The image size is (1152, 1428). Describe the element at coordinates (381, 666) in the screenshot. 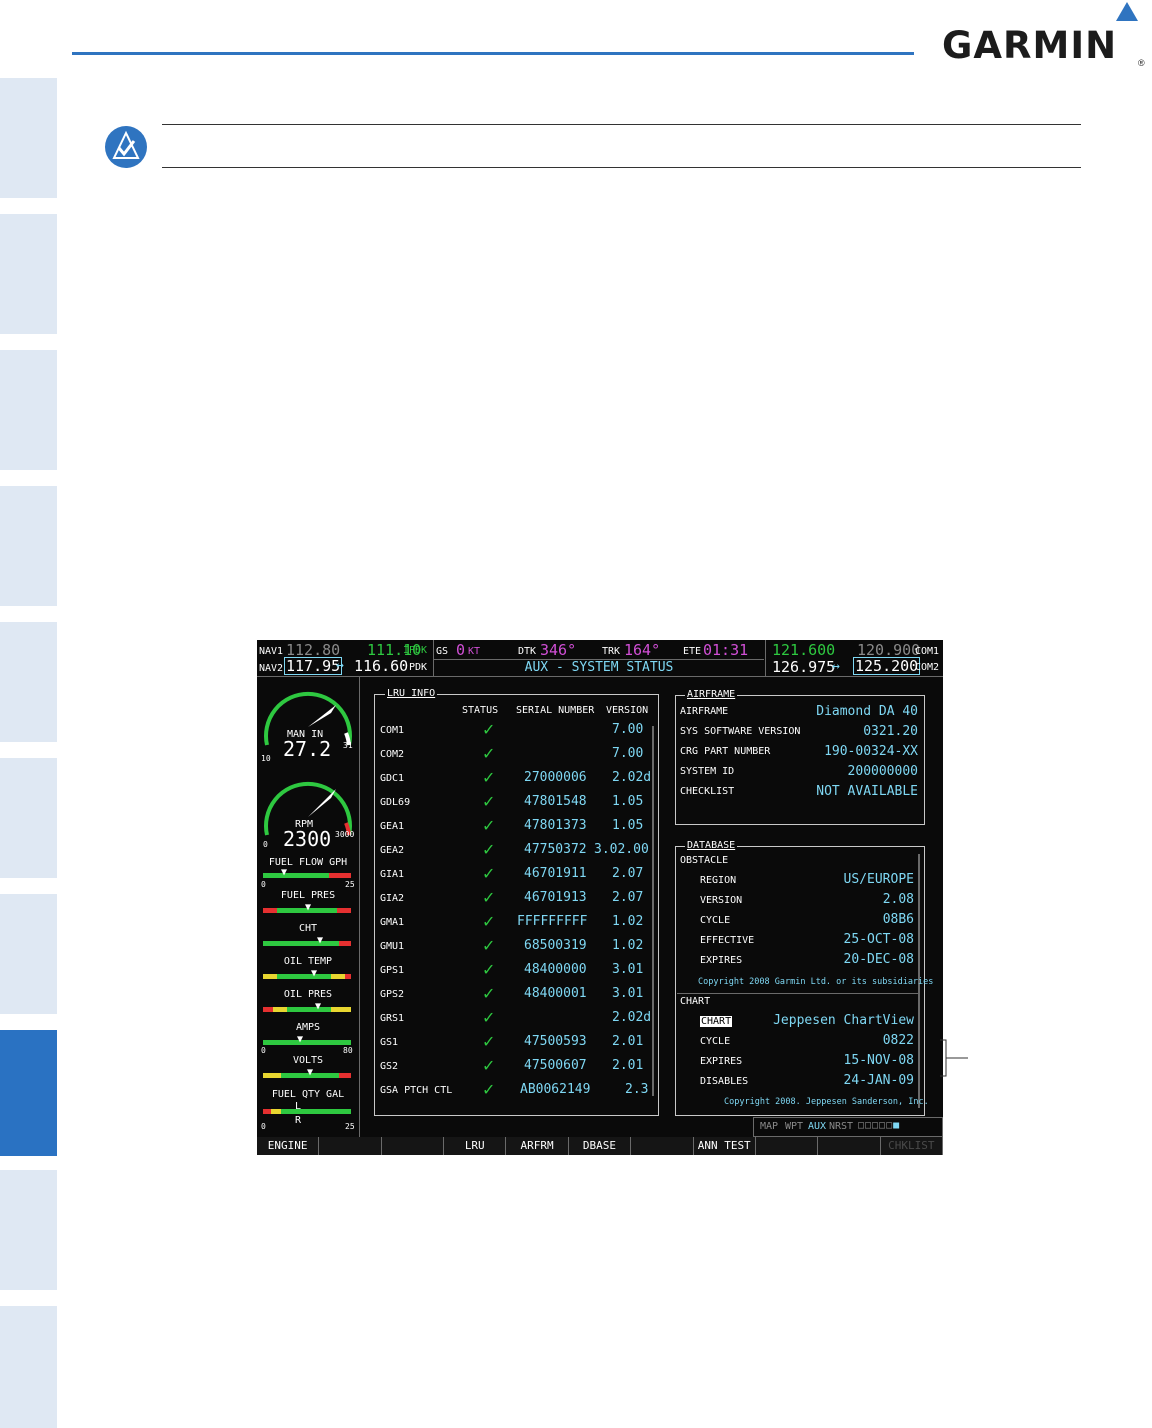

I see `nav2-standby: 116.60` at that location.